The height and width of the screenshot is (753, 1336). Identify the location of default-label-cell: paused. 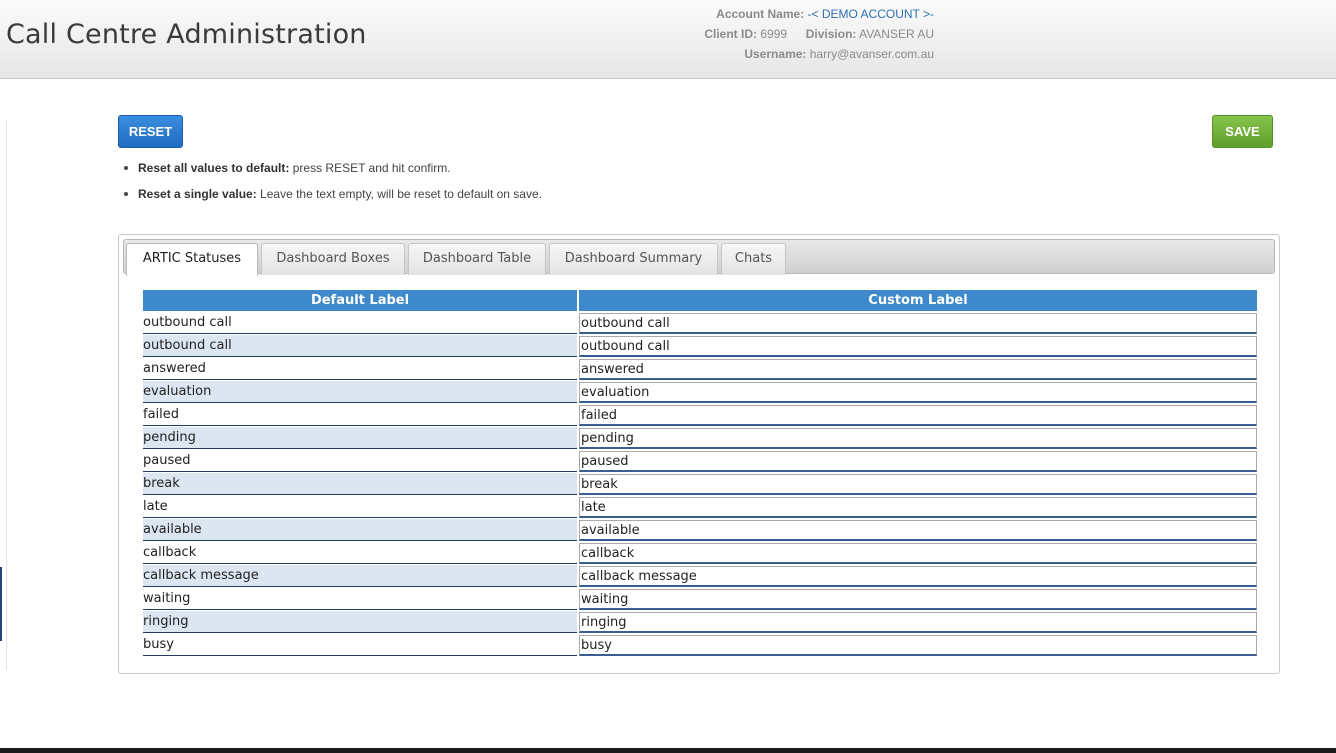
(360, 461).